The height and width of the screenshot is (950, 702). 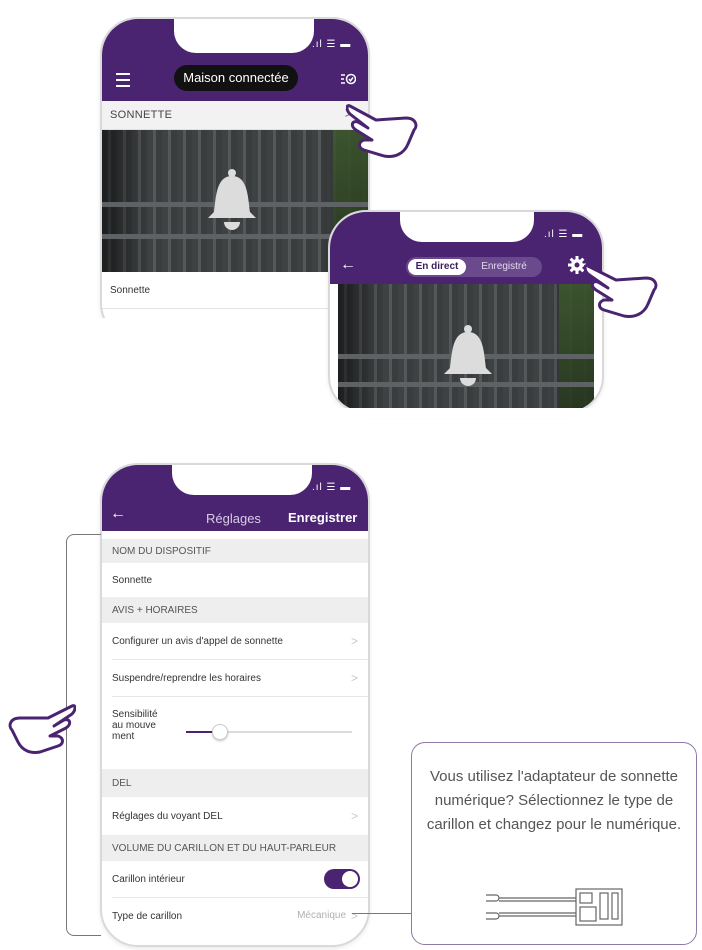 I want to click on device-name-value: Sonnette, so click(x=132, y=580).